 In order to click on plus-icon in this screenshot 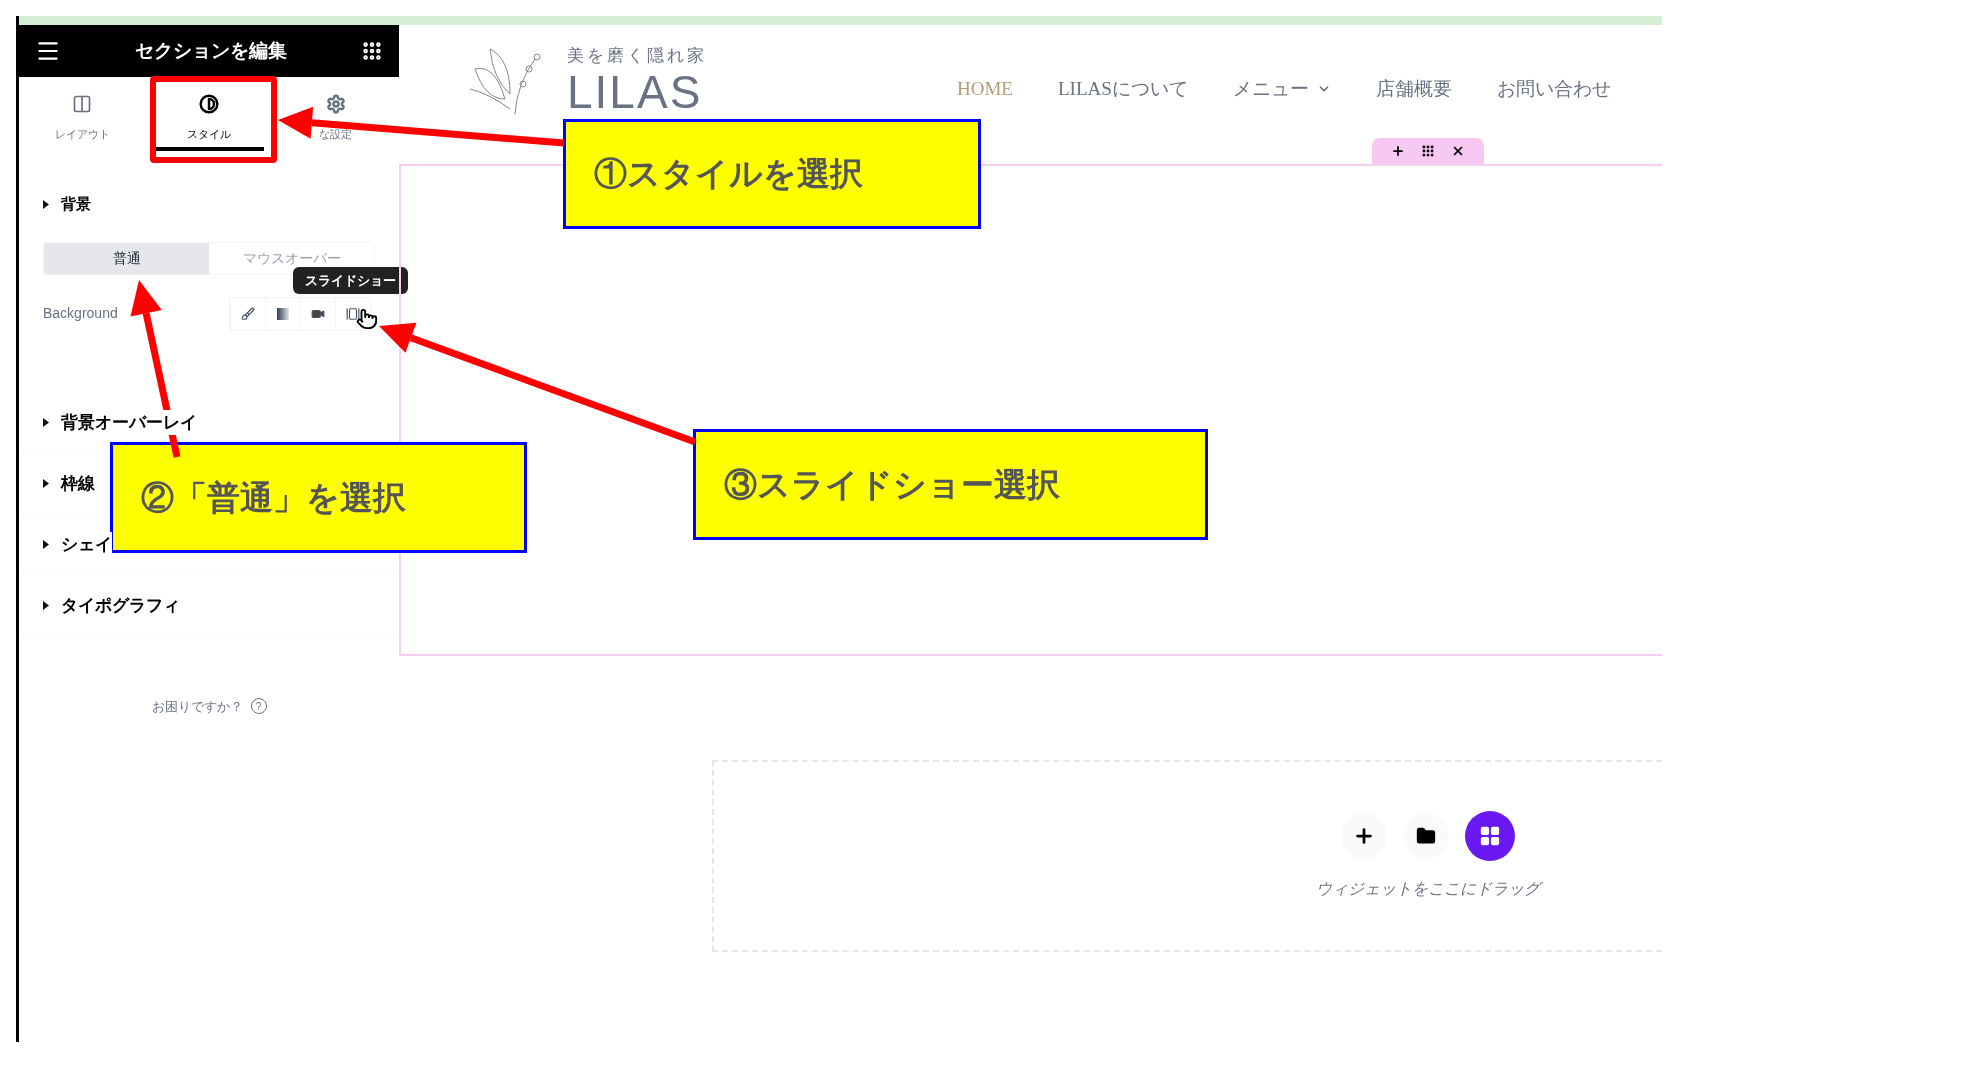, I will do `click(1364, 836)`.